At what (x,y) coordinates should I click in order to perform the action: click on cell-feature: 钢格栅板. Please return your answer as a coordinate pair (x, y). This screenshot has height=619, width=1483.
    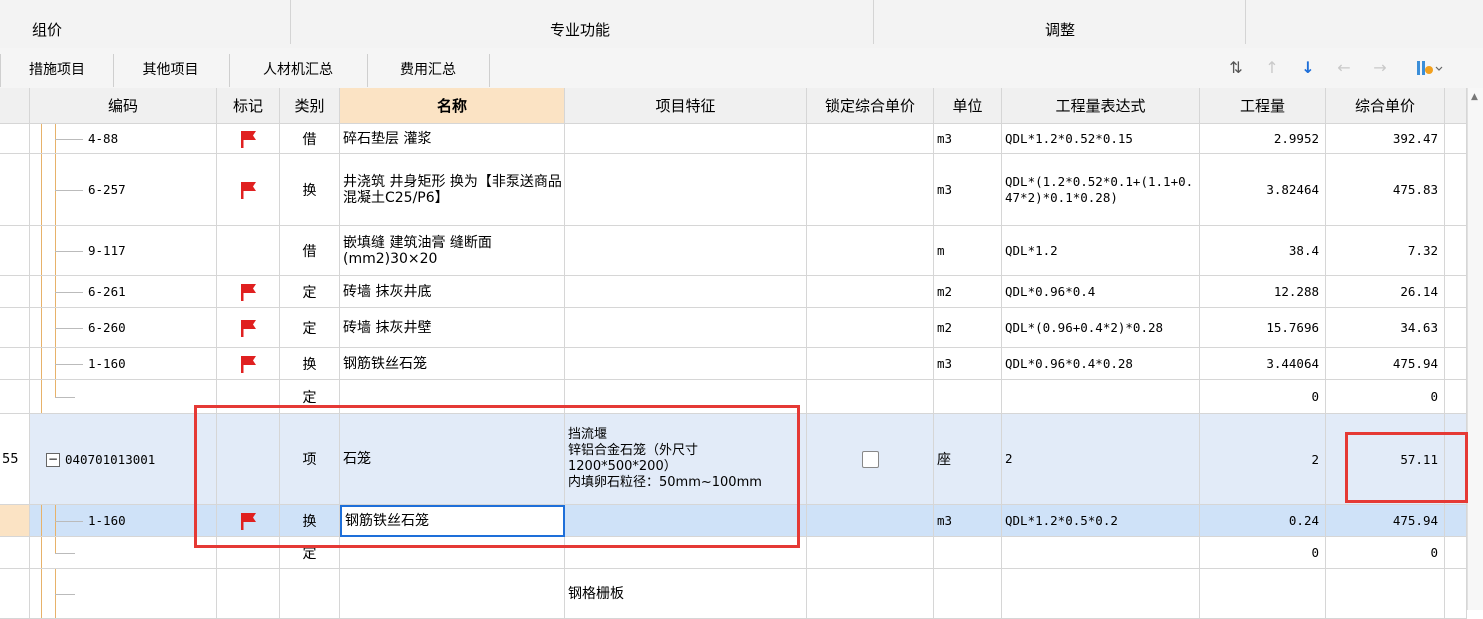
    Looking at the image, I should click on (686, 594).